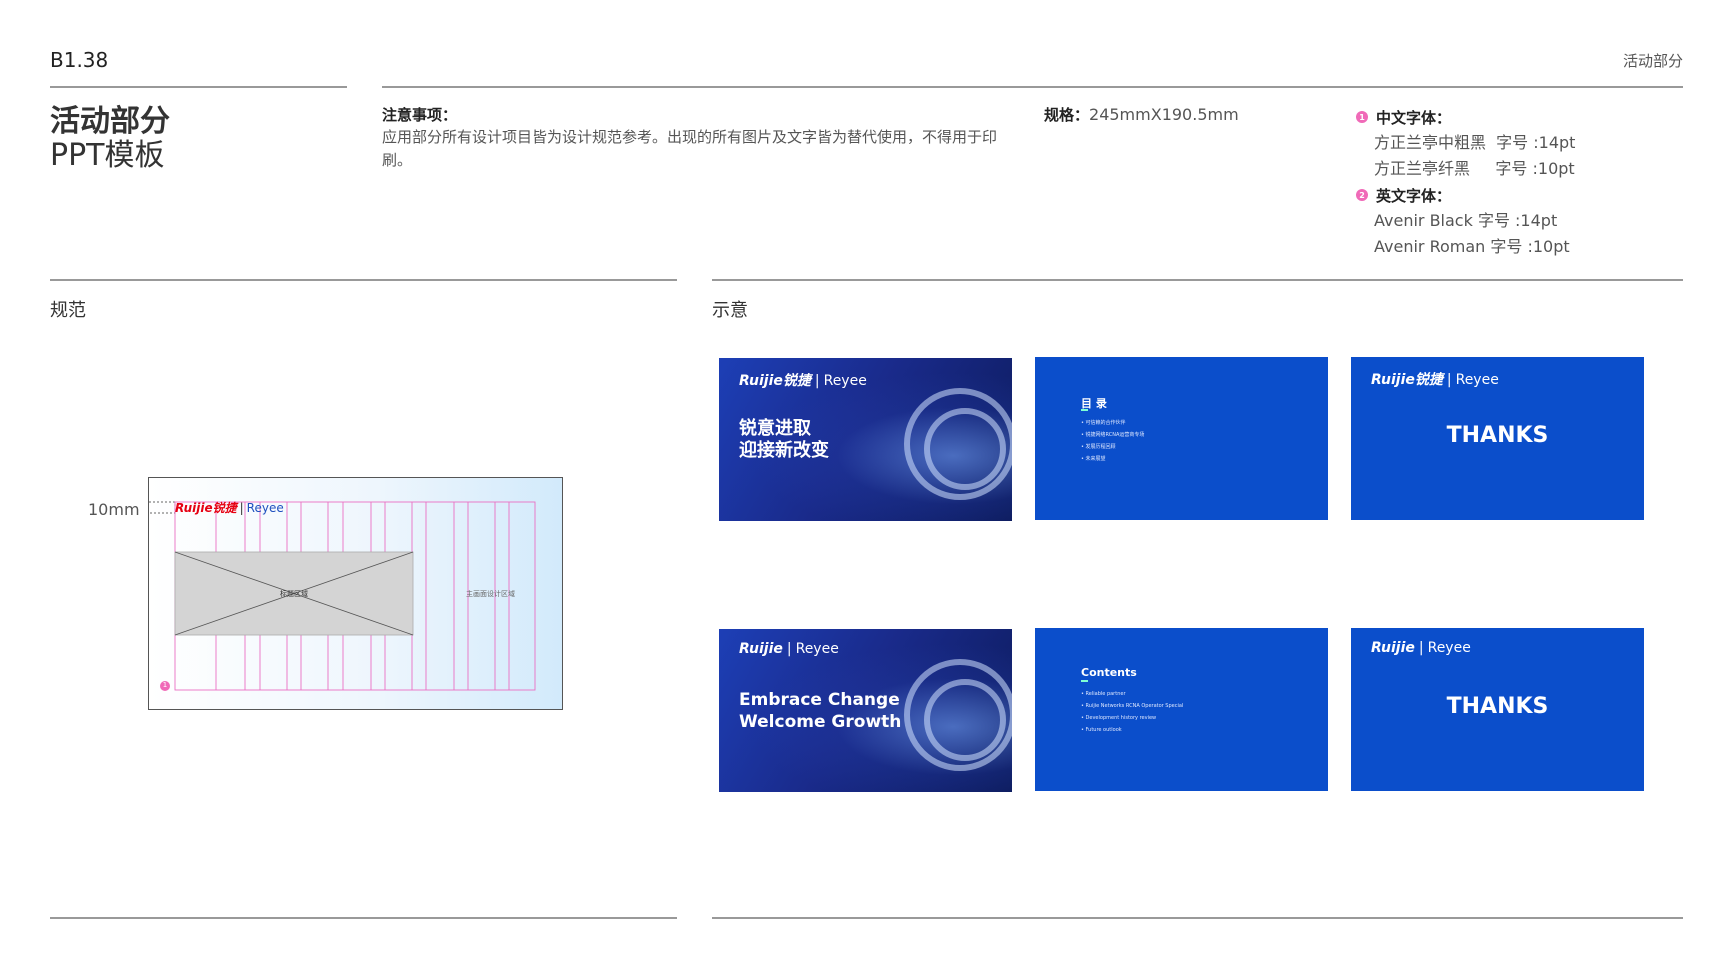 This screenshot has width=1720, height=968. I want to click on toc-title: Contents, so click(1109, 672).